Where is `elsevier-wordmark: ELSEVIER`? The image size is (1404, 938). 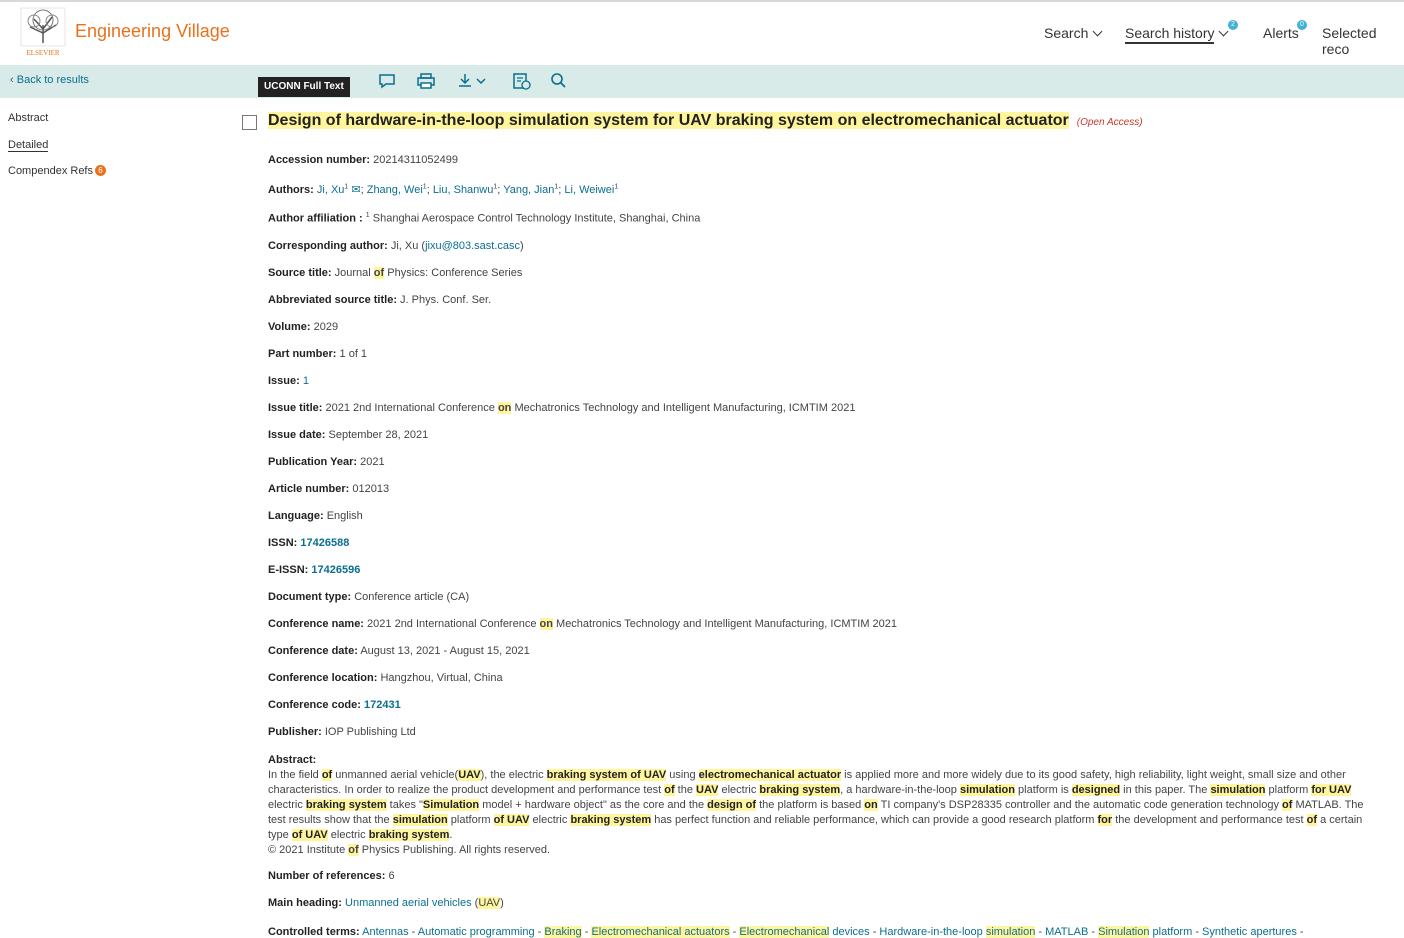
elsevier-wordmark: ELSEVIER is located at coordinates (42, 53).